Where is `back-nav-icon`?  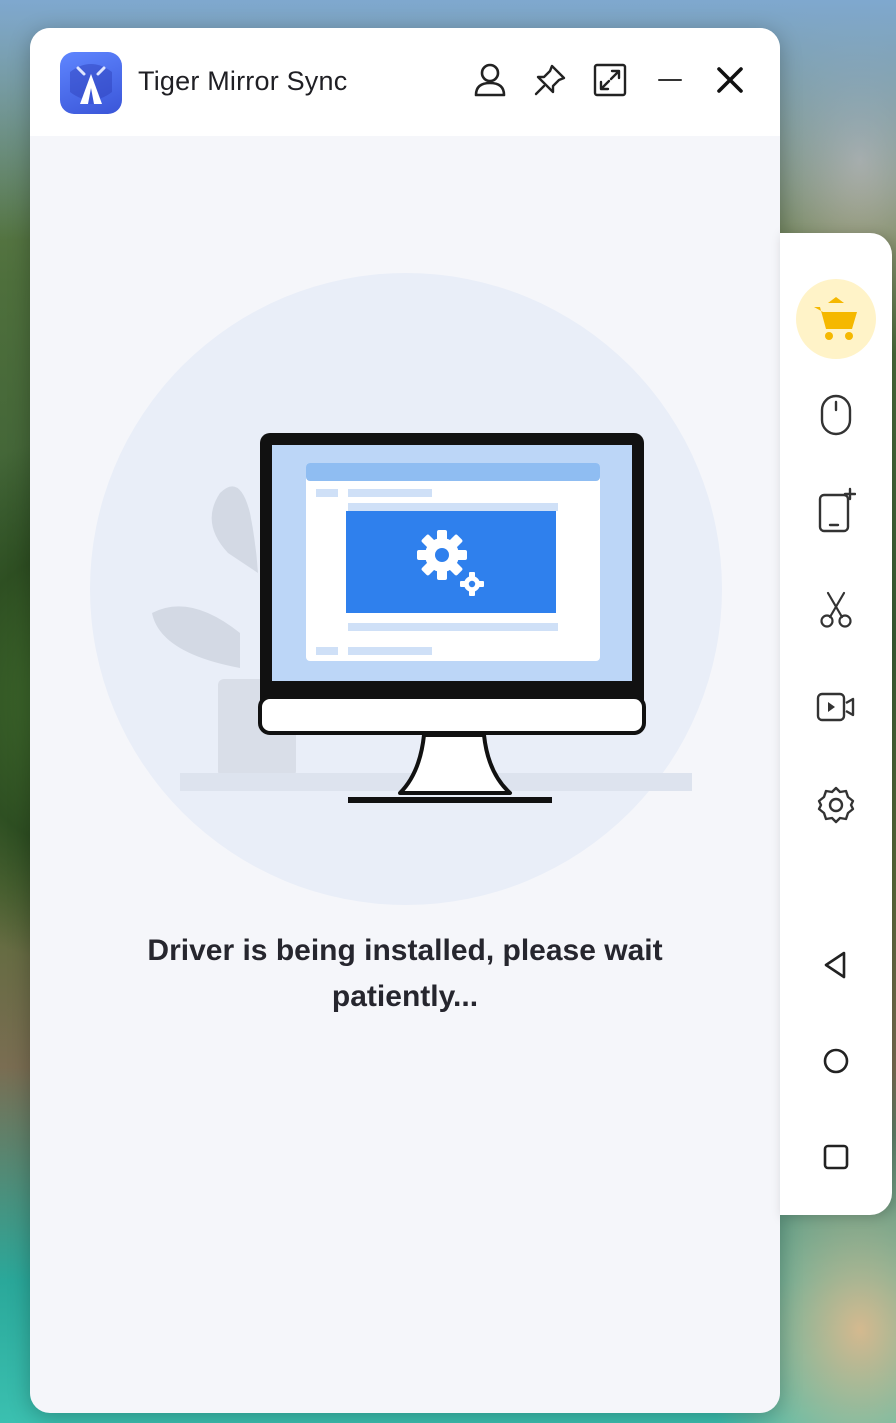
back-nav-icon is located at coordinates (836, 967).